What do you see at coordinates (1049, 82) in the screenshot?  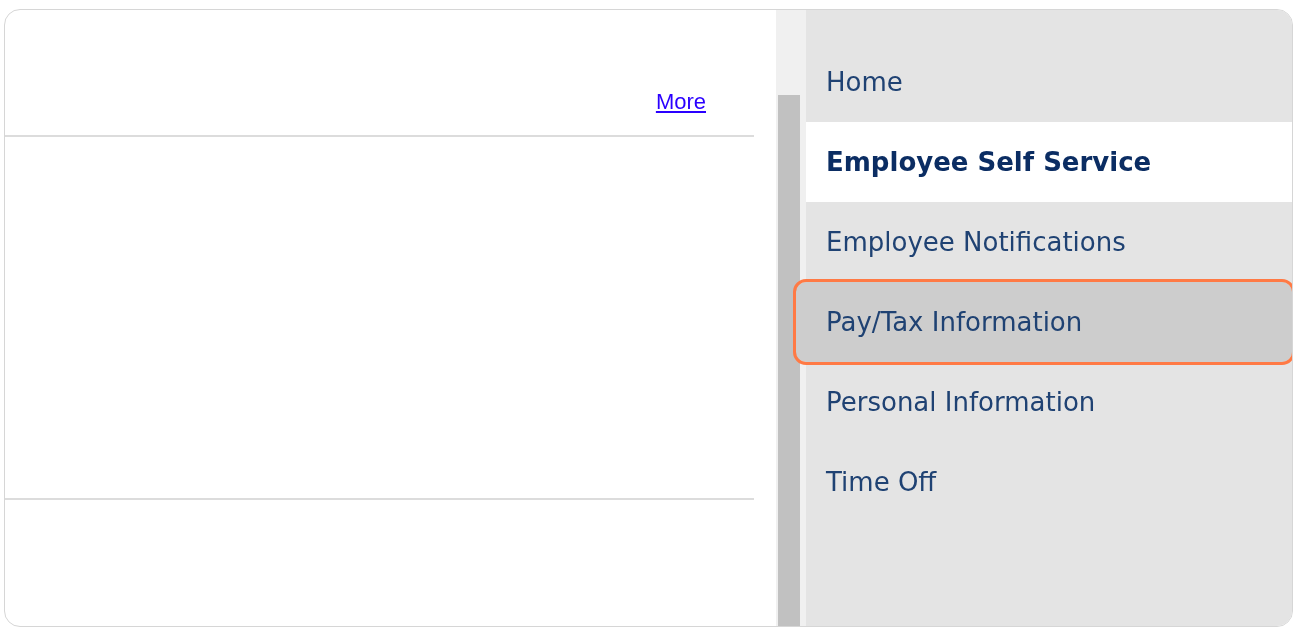 I see `menu-item: Home` at bounding box center [1049, 82].